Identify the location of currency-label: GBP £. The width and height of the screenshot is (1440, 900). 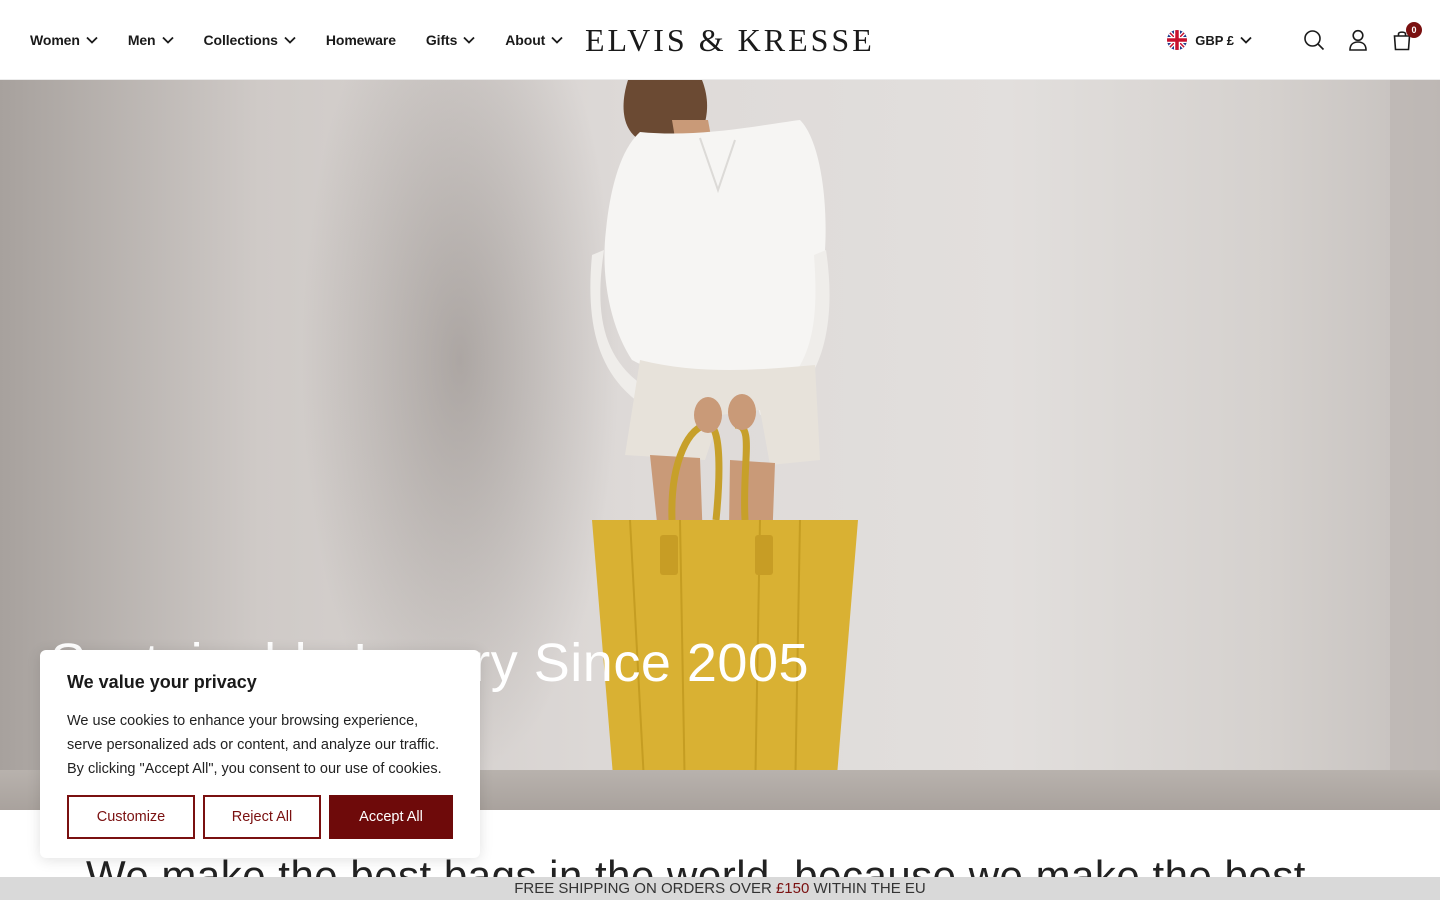
(1214, 40).